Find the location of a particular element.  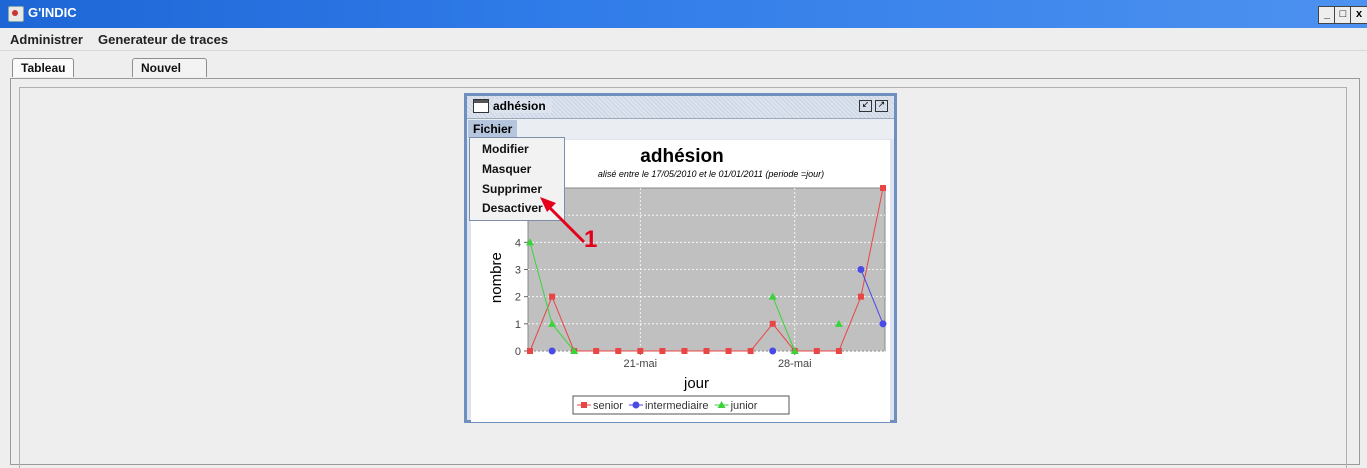

annotation-arrow is located at coordinates (565, 223).